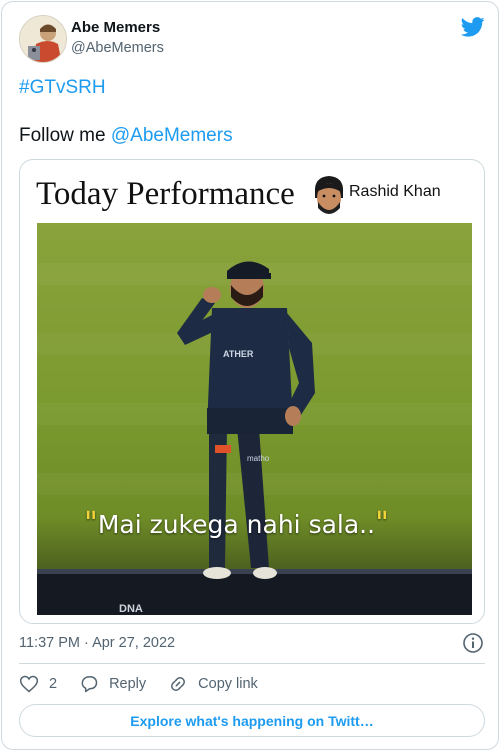 The image size is (500, 751). What do you see at coordinates (329, 195) in the screenshot?
I see `face-illustration` at bounding box center [329, 195].